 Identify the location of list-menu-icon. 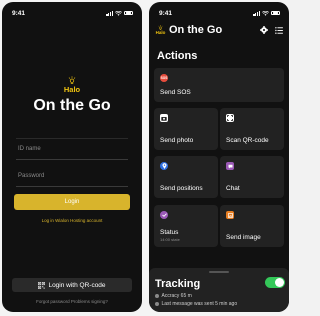
(279, 30).